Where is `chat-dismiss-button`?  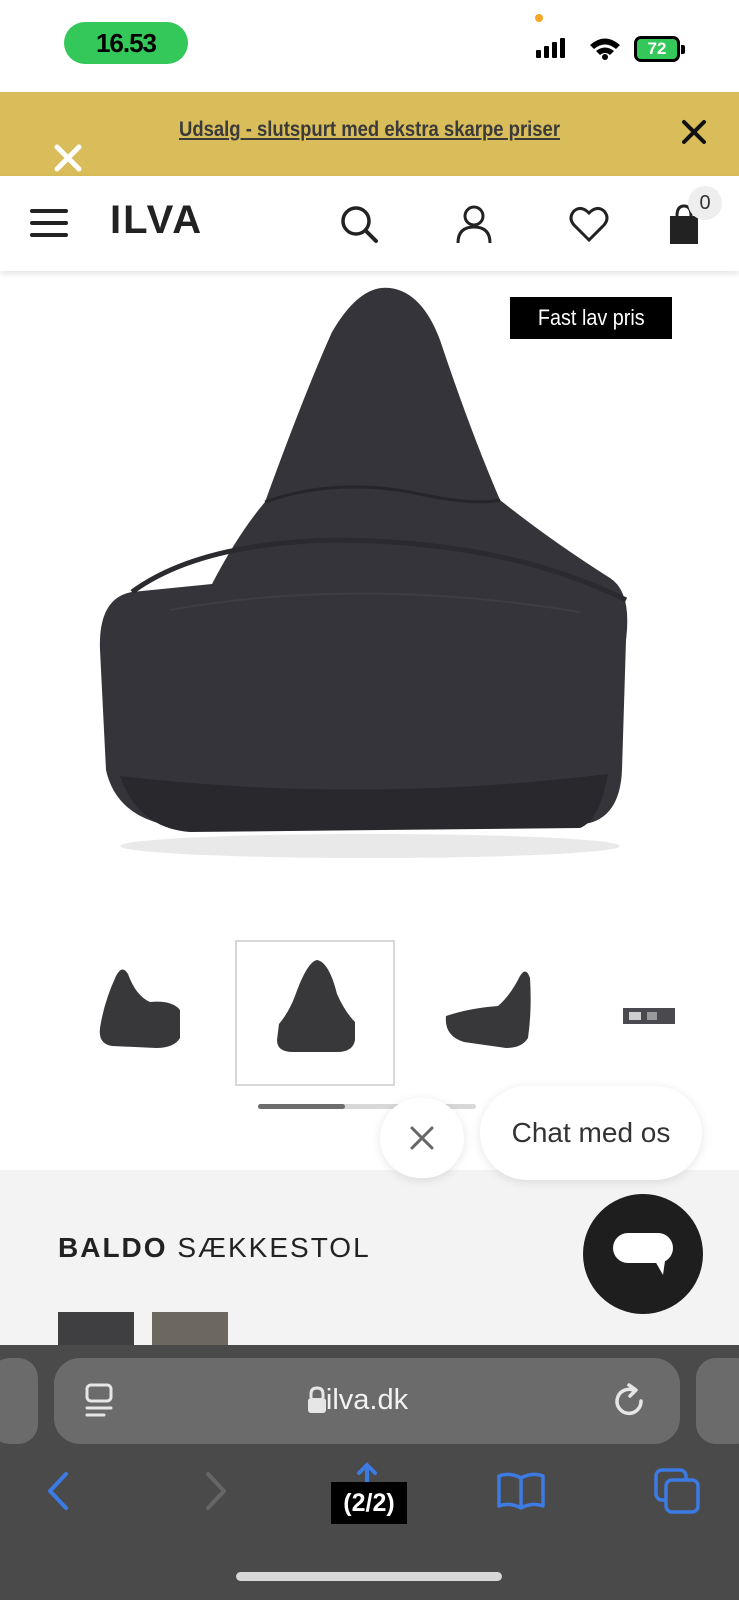 chat-dismiss-button is located at coordinates (422, 1138).